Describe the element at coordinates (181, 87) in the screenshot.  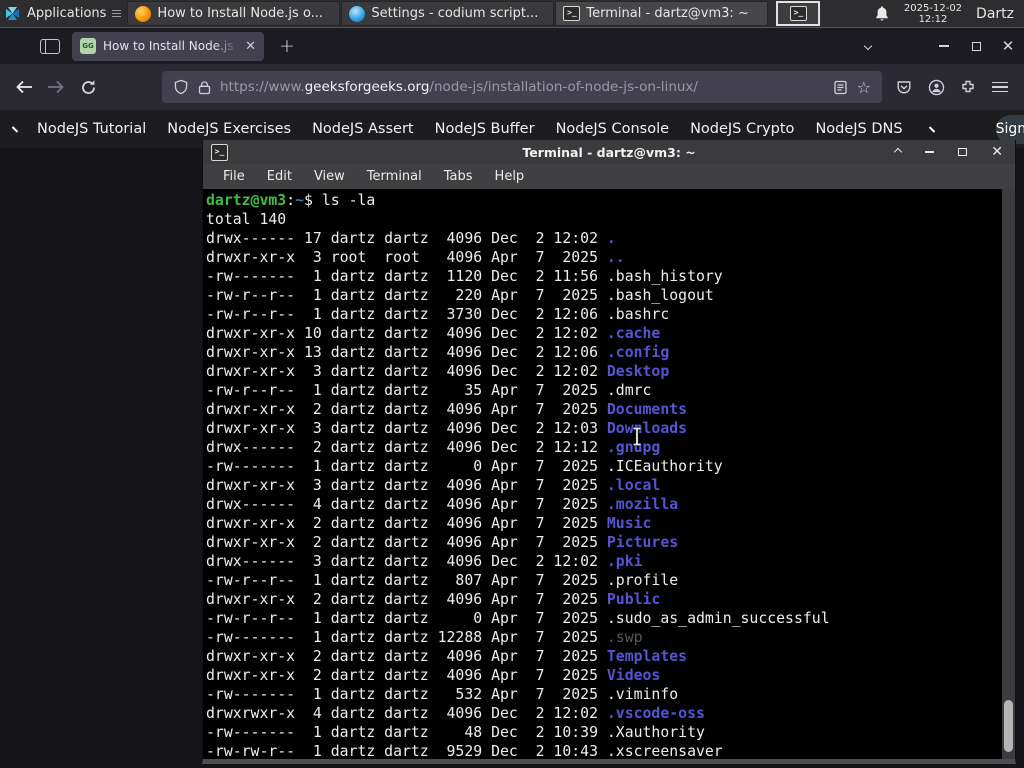
I see `shield-icon` at that location.